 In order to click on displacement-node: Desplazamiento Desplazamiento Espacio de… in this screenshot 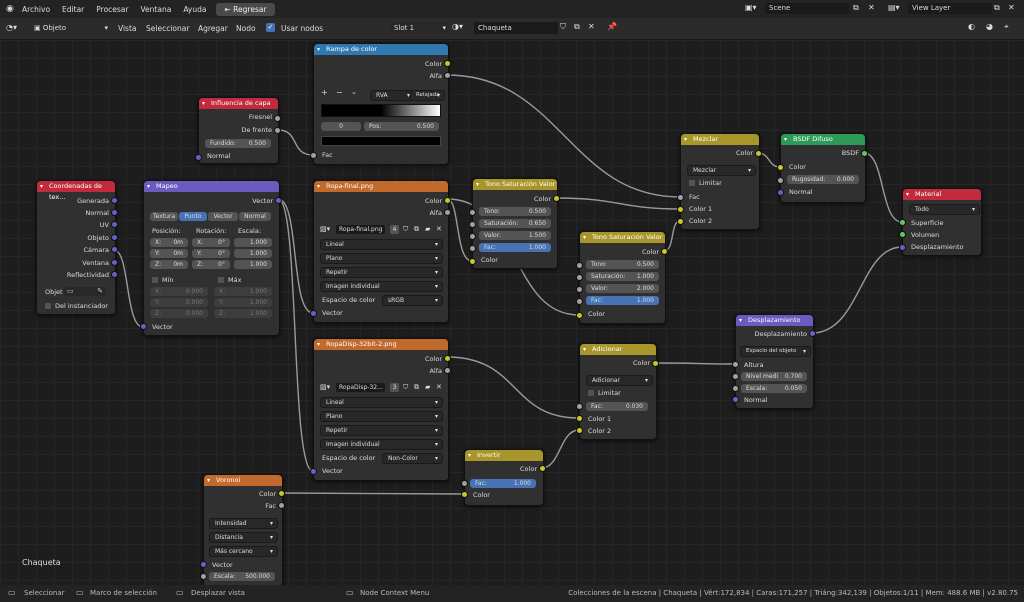, I will do `click(774, 361)`.